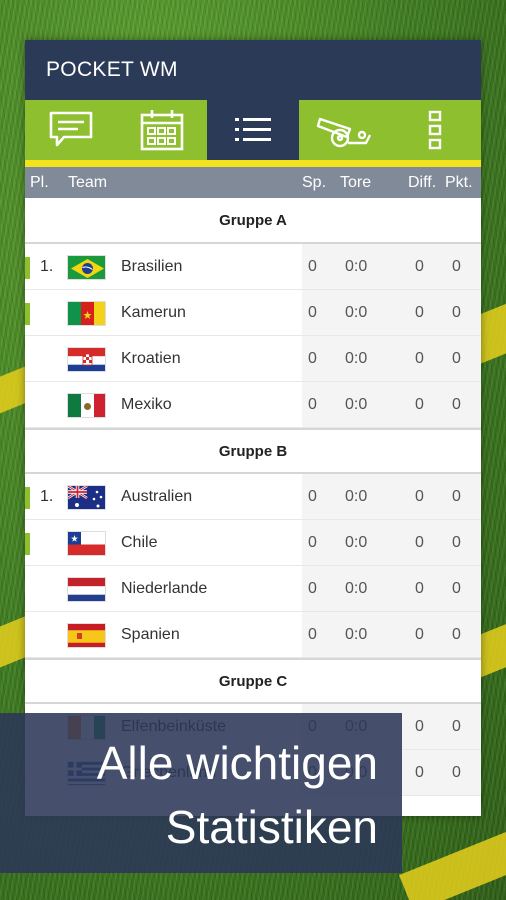 The width and height of the screenshot is (506, 900). What do you see at coordinates (422, 182) in the screenshot?
I see `header-diff: Diff.` at bounding box center [422, 182].